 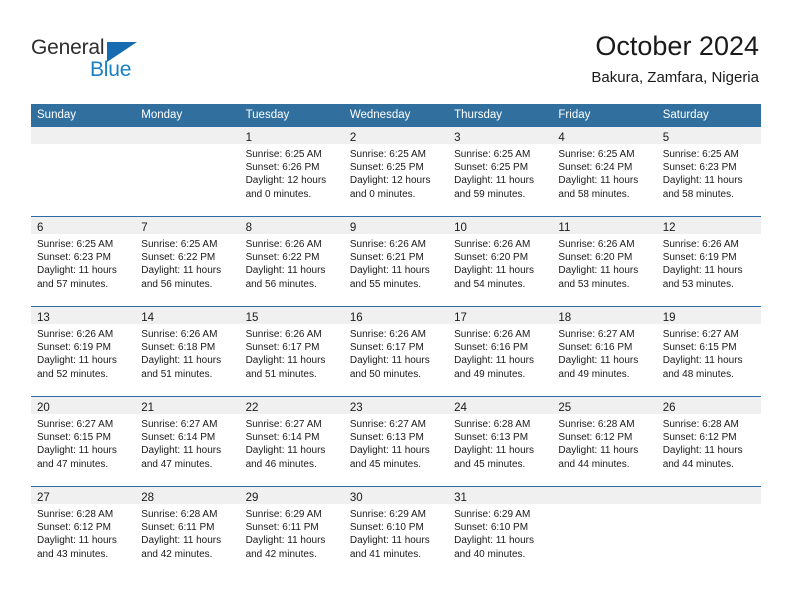 What do you see at coordinates (40, 228) in the screenshot?
I see `day-number: 6` at bounding box center [40, 228].